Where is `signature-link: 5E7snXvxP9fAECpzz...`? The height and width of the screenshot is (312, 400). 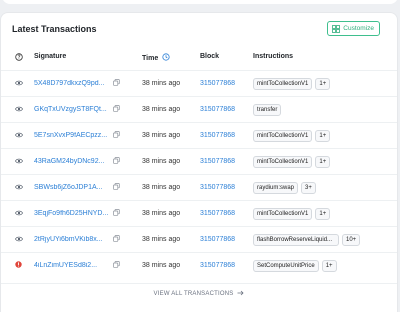 signature-link: 5E7snXvxP9fAECpzz... is located at coordinates (72, 135).